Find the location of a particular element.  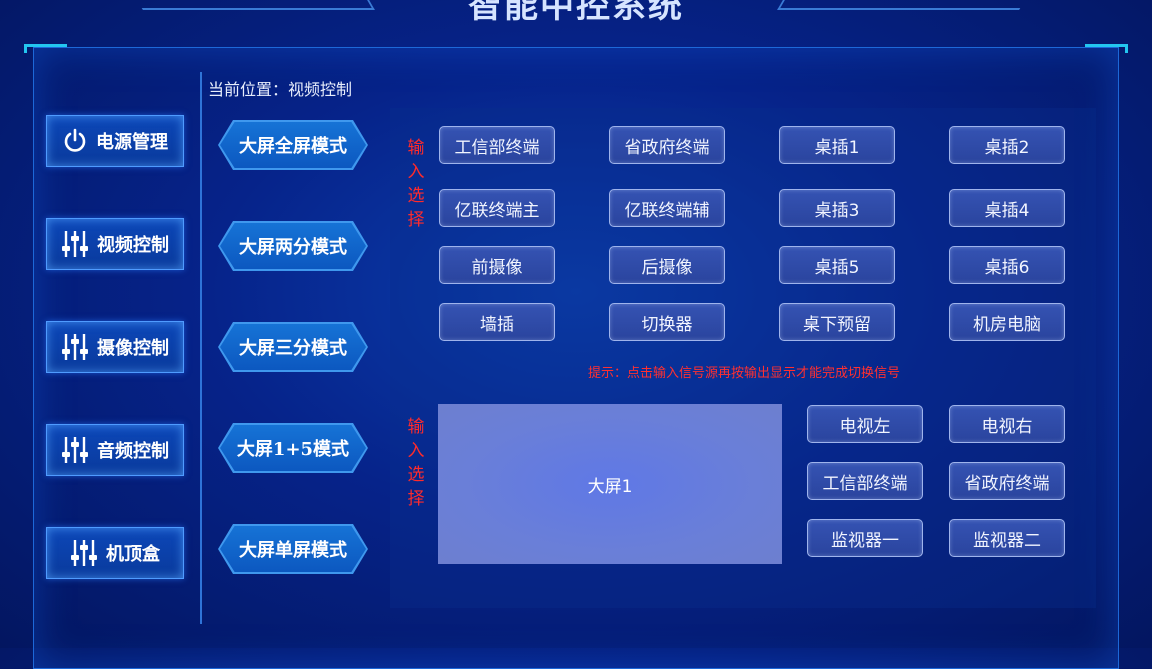

input-button: 桌插2 is located at coordinates (1007, 145).